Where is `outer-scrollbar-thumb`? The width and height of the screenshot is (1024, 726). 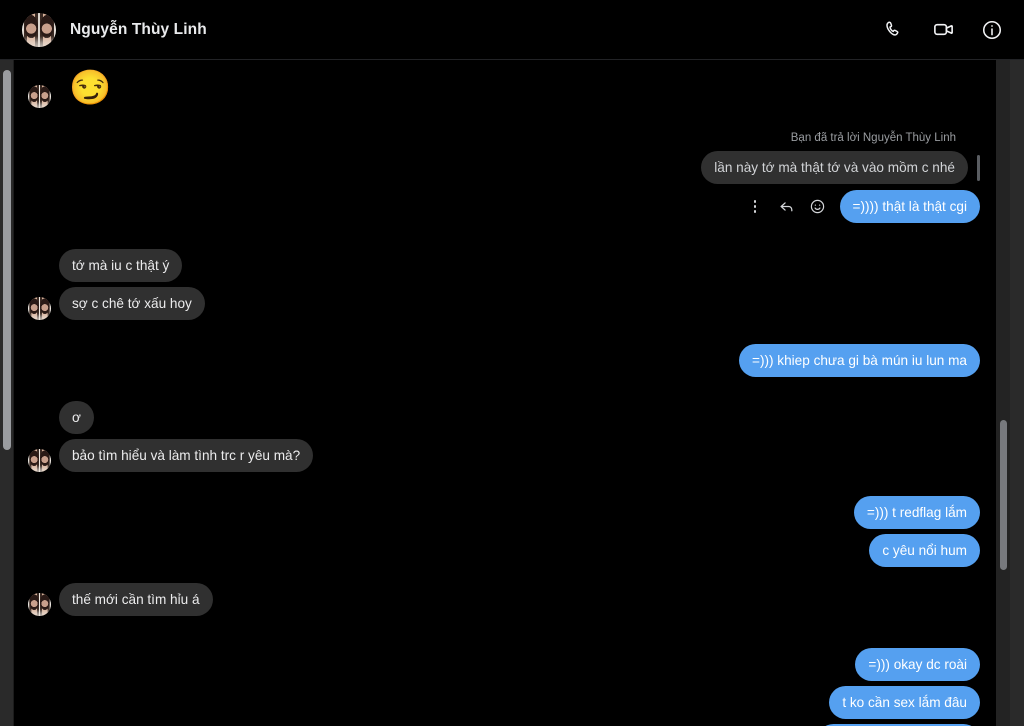
outer-scrollbar-thumb is located at coordinates (7, 260).